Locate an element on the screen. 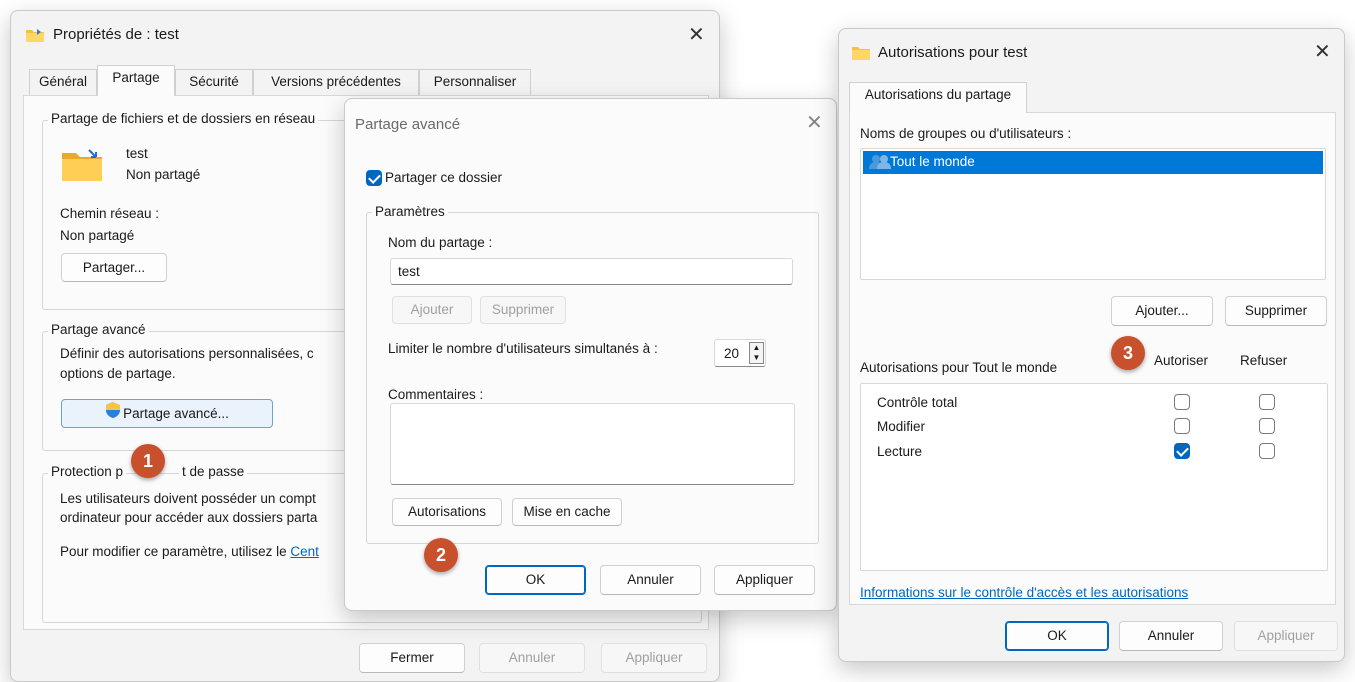 The height and width of the screenshot is (682, 1355). password-modify-prefix: Pour modifier ce paramètre, utilisez le is located at coordinates (175, 551).